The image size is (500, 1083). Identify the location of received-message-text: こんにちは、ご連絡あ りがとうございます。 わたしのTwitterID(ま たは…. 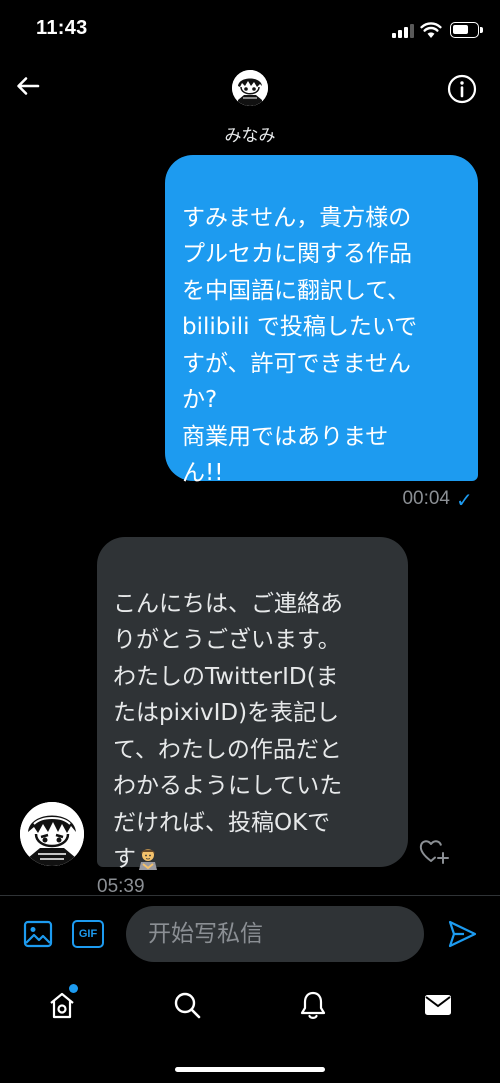
(228, 731).